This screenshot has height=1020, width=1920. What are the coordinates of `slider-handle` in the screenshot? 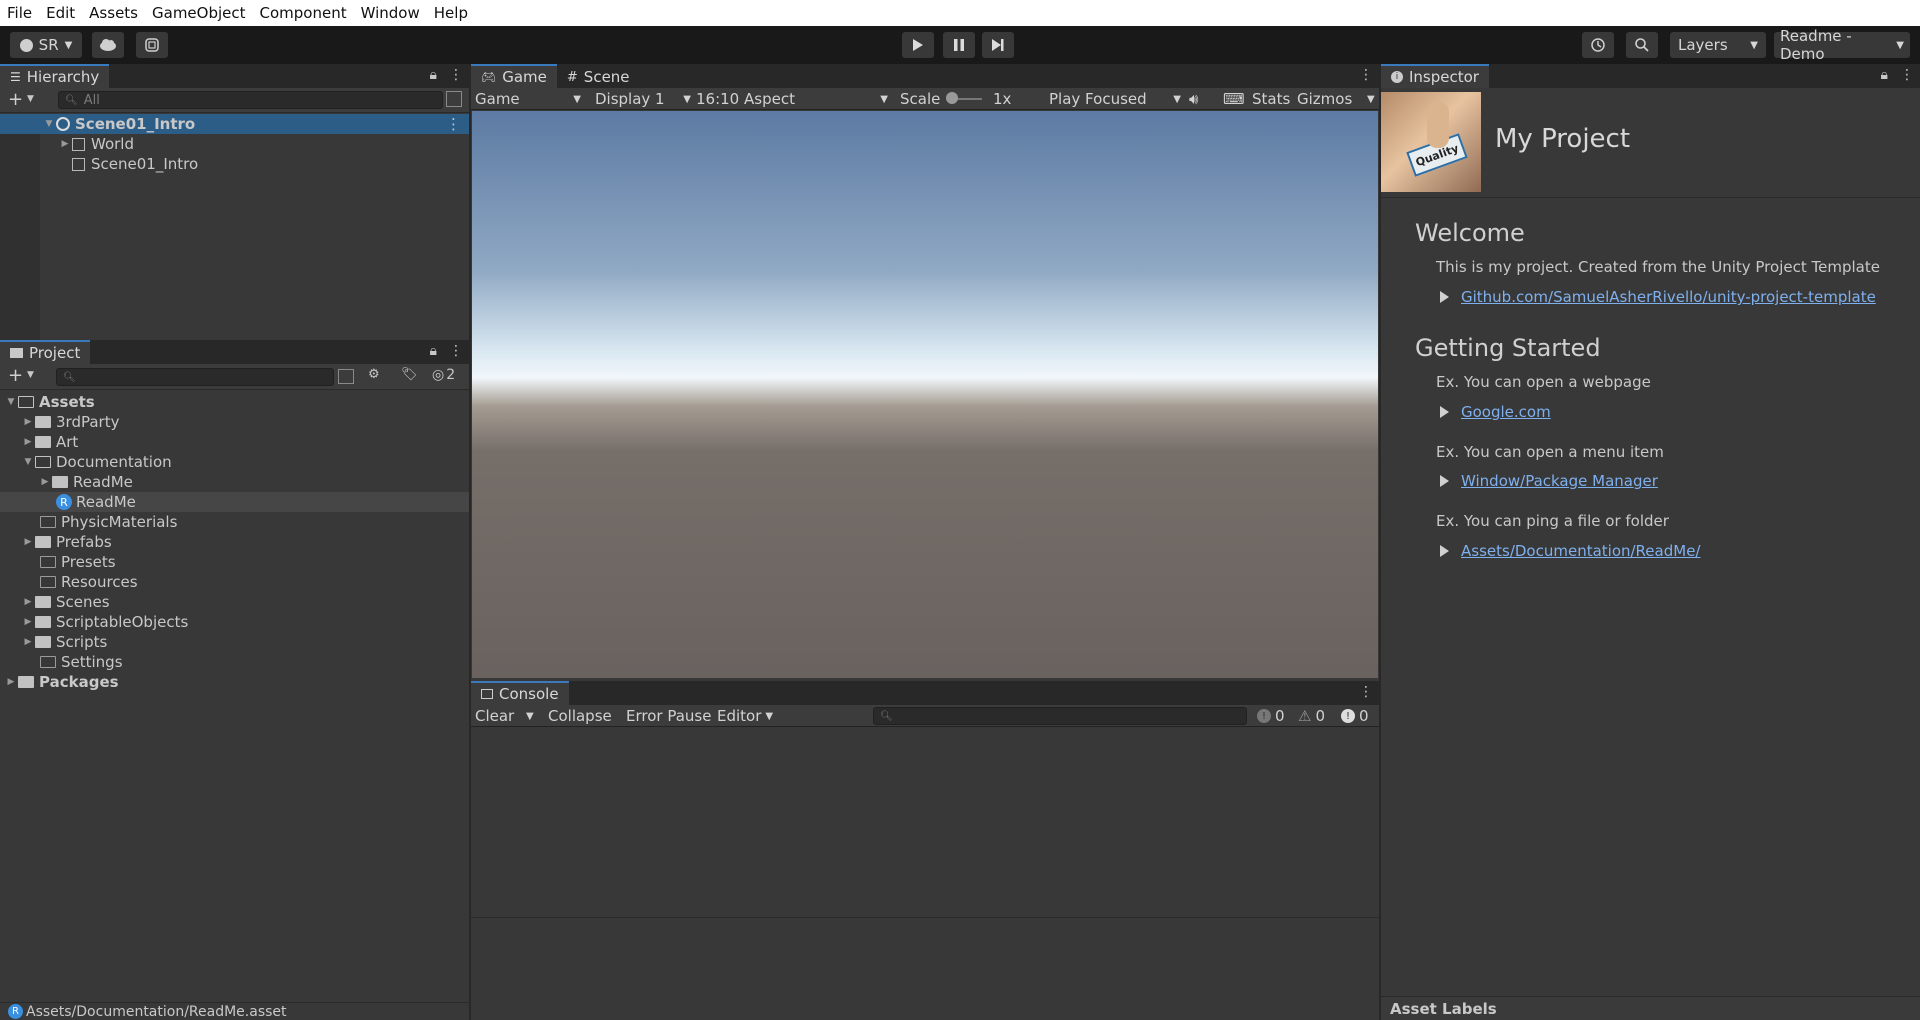 It's located at (952, 98).